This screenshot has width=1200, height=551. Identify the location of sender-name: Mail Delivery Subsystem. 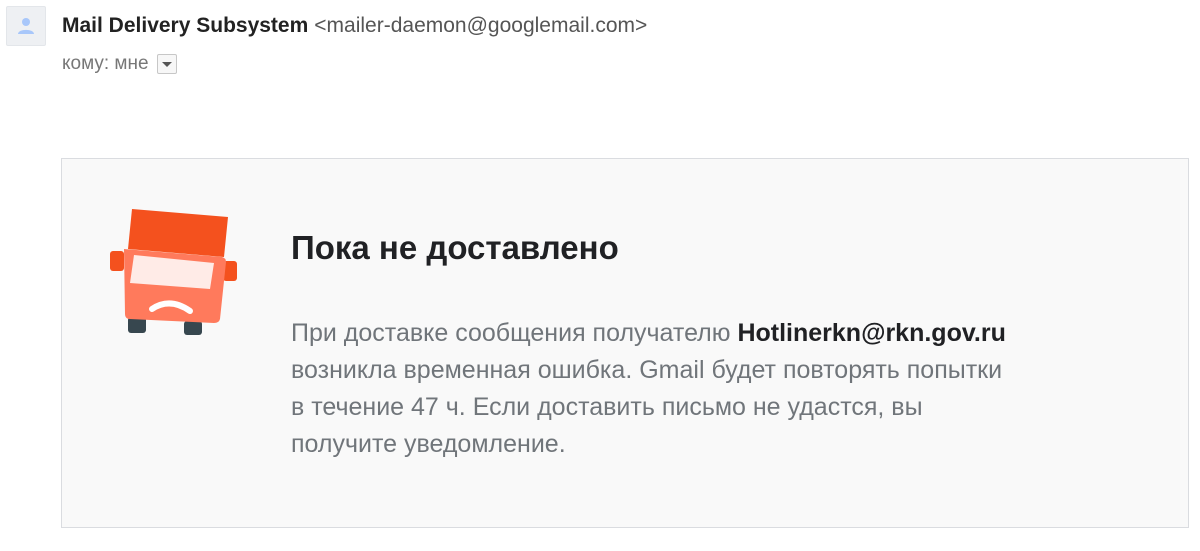
(185, 25).